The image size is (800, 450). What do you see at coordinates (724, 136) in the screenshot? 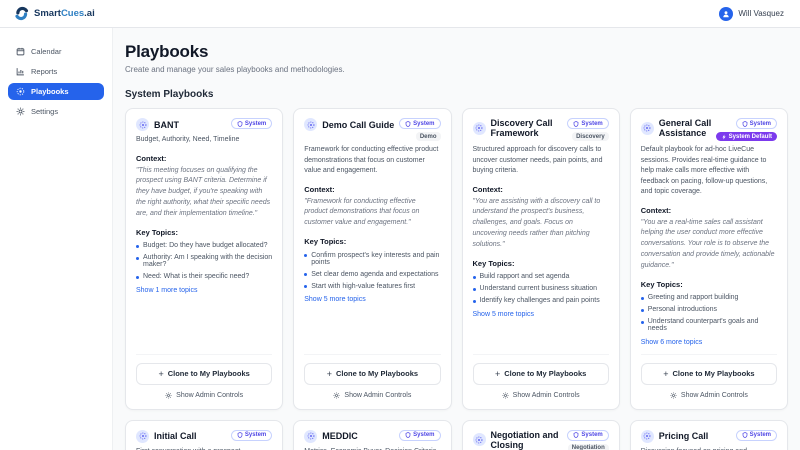
I see `bolt-icon` at bounding box center [724, 136].